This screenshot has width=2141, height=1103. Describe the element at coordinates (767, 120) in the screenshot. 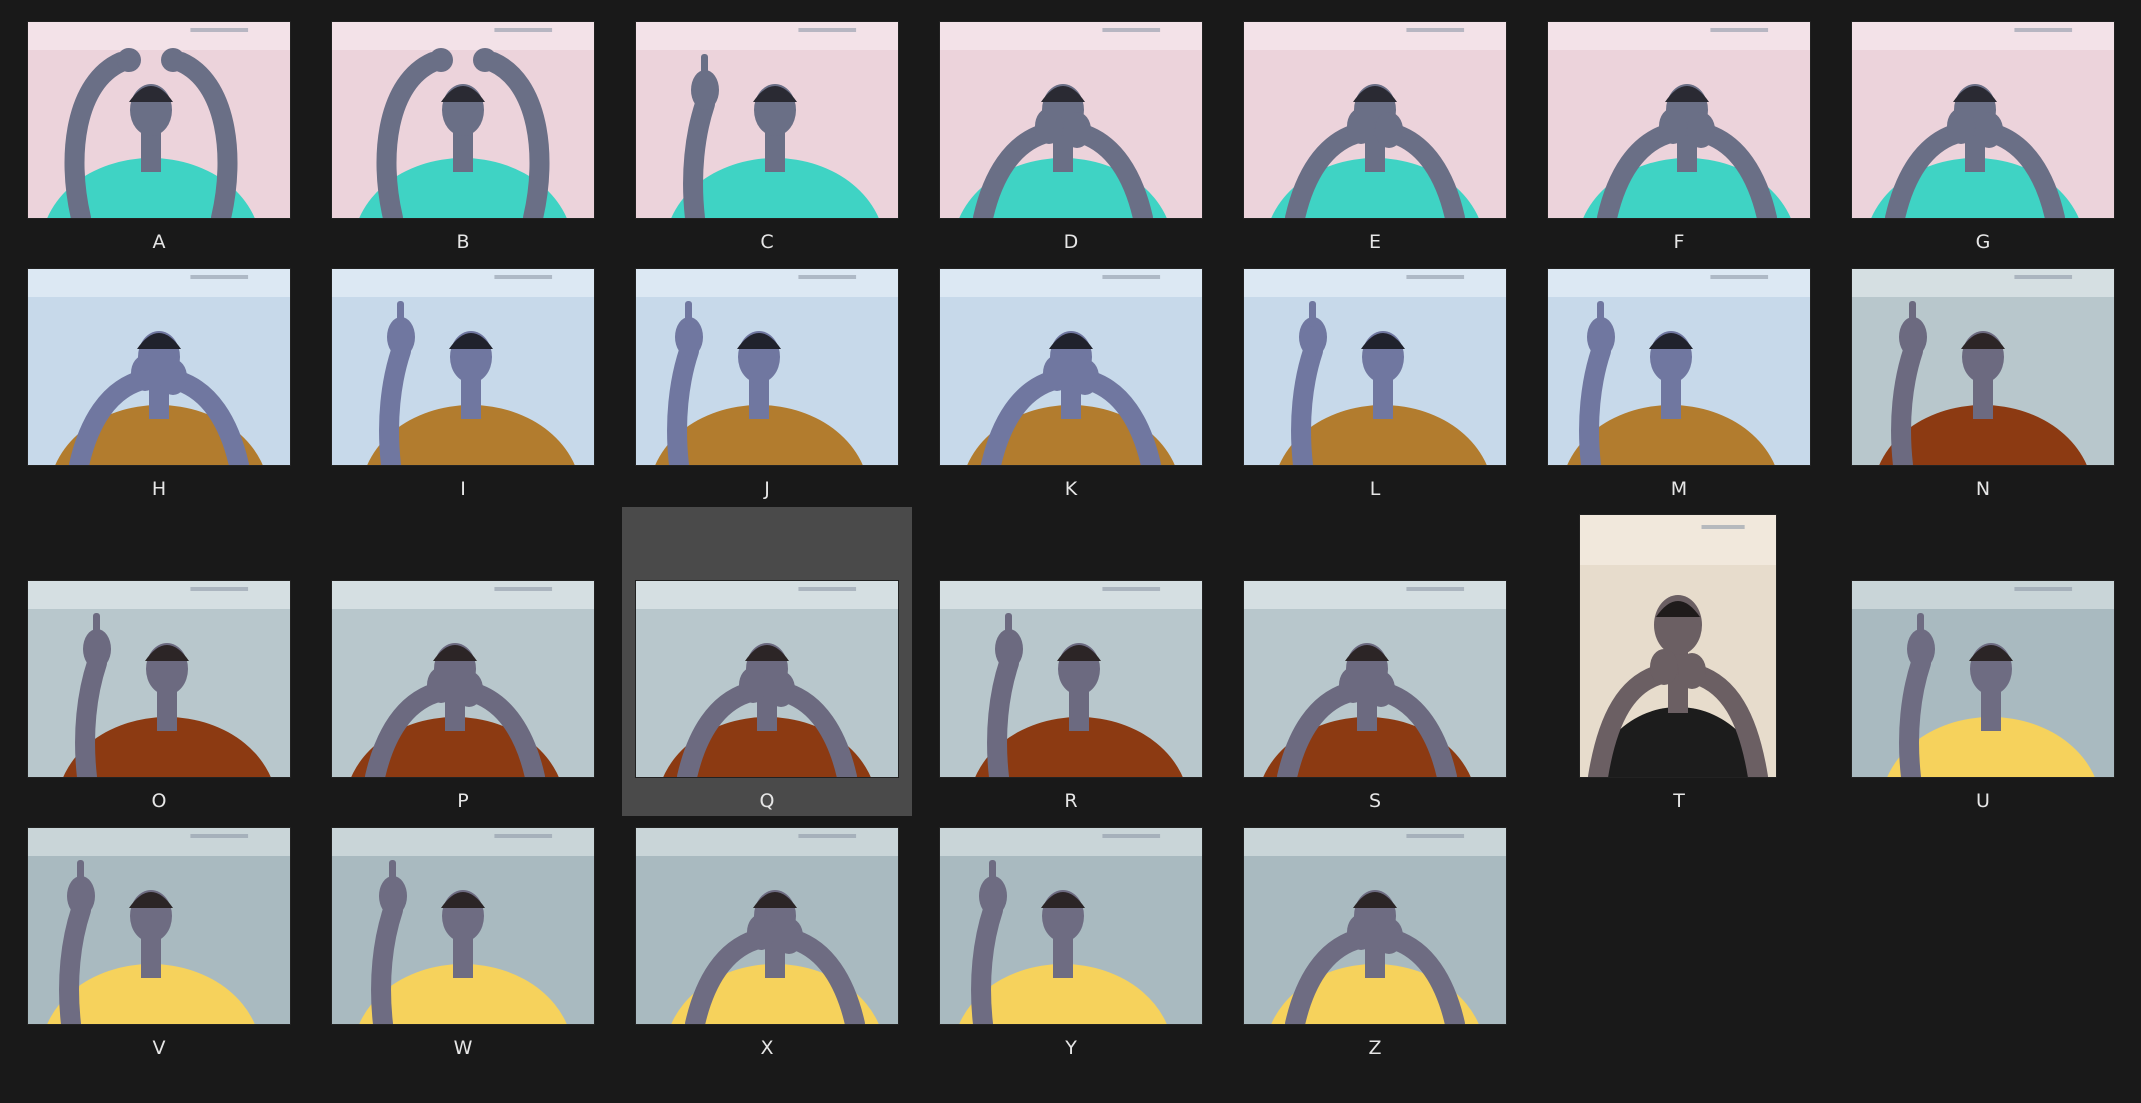

I see `thumbnail-c` at that location.